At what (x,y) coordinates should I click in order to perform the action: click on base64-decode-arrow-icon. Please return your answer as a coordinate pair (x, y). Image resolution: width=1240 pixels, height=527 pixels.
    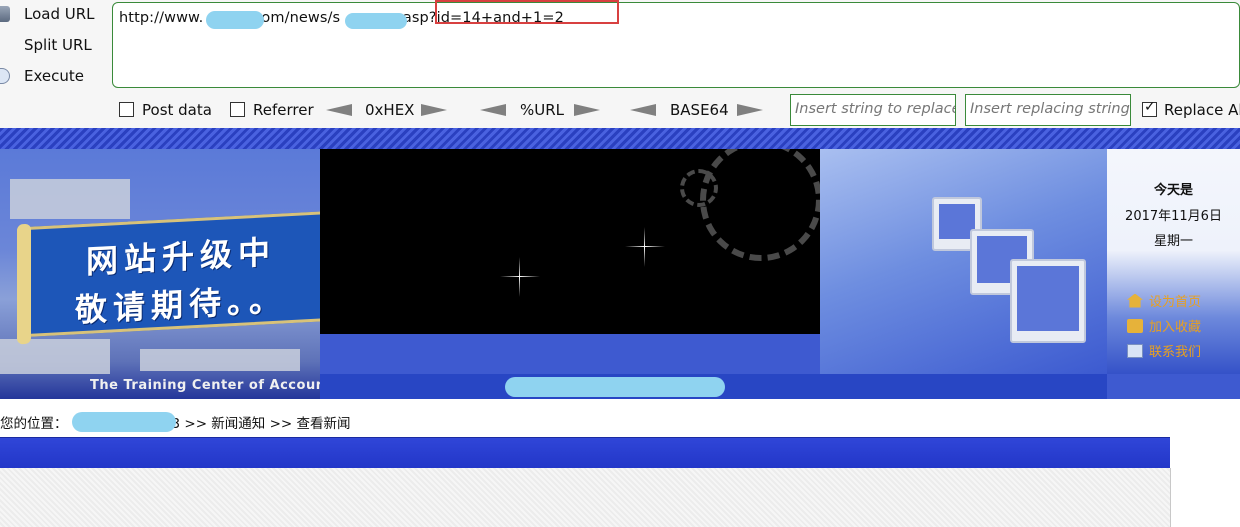
    Looking at the image, I should click on (643, 110).